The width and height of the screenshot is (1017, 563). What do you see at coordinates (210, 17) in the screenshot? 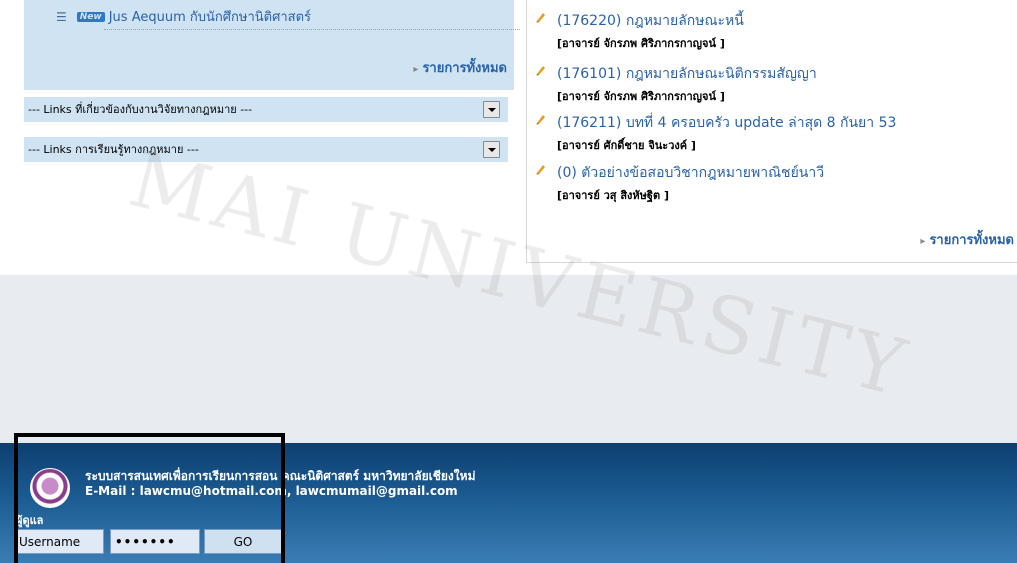
I see `news-item-link: Jus Aequum กับนักศึกษานิติศาสตร์` at bounding box center [210, 17].